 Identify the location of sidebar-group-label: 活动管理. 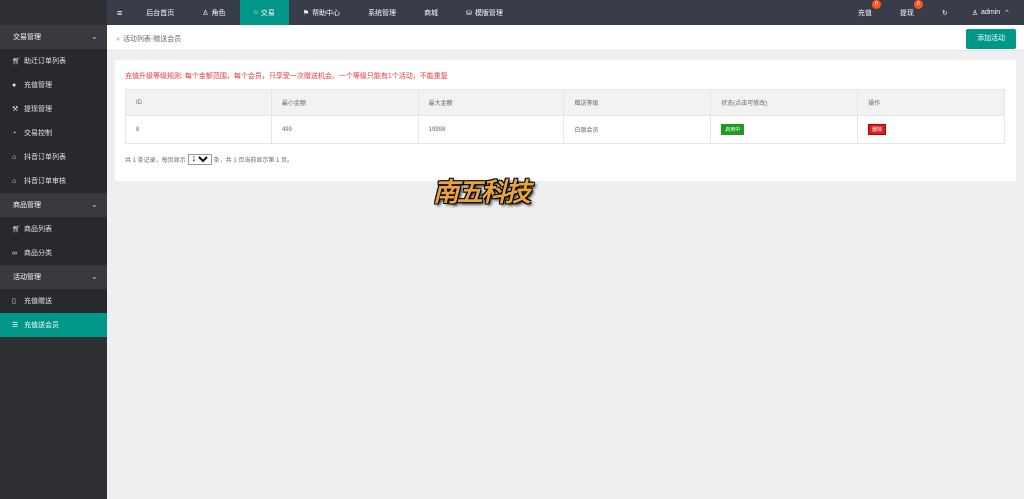
(27, 277).